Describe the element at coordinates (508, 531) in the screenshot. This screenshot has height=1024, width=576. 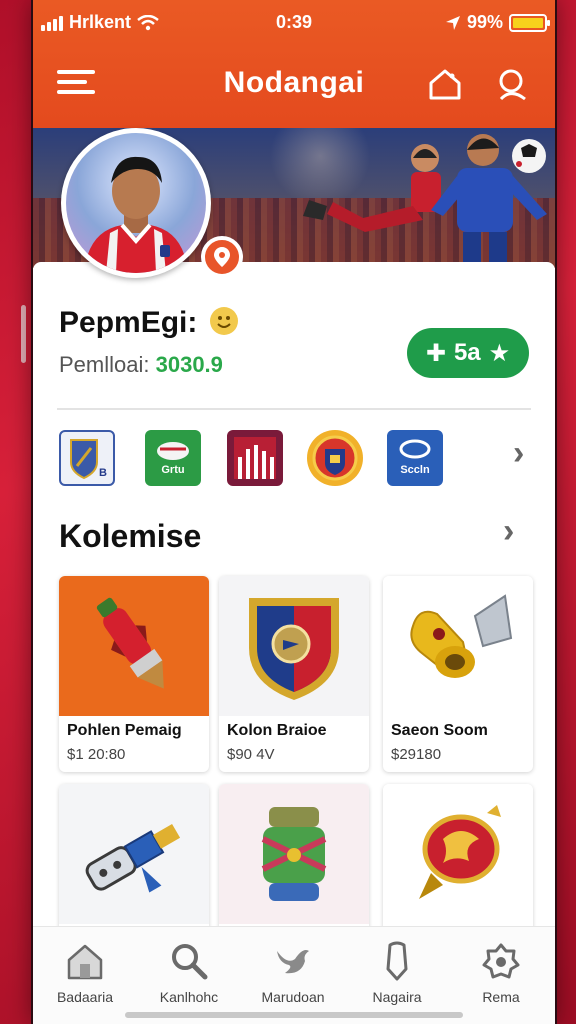
I see `section-chevron-right-icon: ›` at that location.